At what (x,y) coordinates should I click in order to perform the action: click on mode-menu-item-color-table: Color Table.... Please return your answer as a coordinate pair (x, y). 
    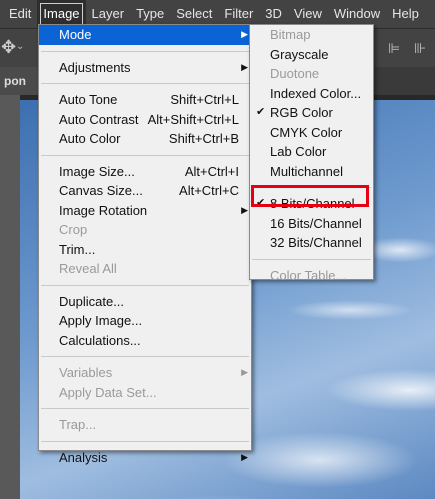
    Looking at the image, I should click on (311, 276).